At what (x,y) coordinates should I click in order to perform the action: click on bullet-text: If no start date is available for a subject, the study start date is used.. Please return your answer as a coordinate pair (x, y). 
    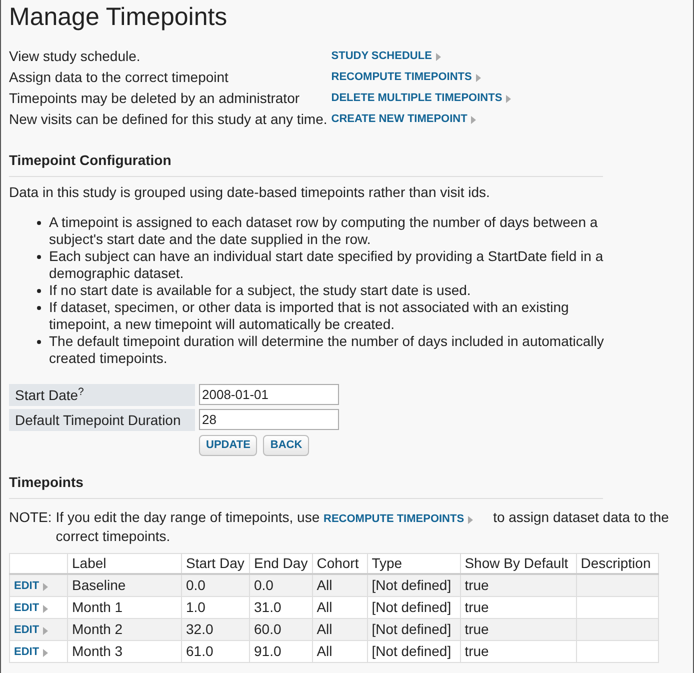
    Looking at the image, I should click on (260, 290).